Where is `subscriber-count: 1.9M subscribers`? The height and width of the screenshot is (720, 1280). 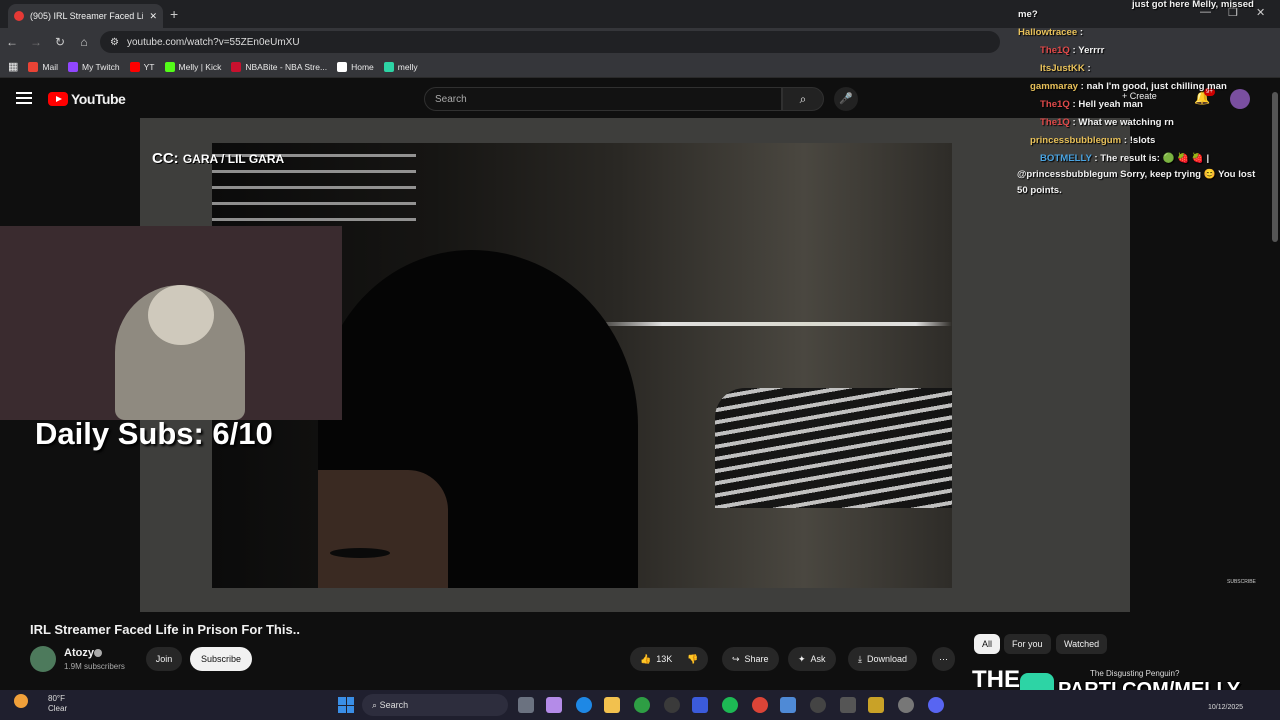
subscriber-count: 1.9M subscribers is located at coordinates (94, 666).